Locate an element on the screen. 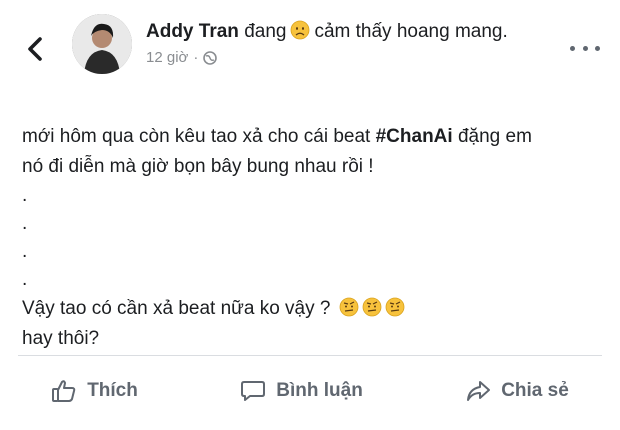  share-button: Chia sẻ is located at coordinates (517, 391).